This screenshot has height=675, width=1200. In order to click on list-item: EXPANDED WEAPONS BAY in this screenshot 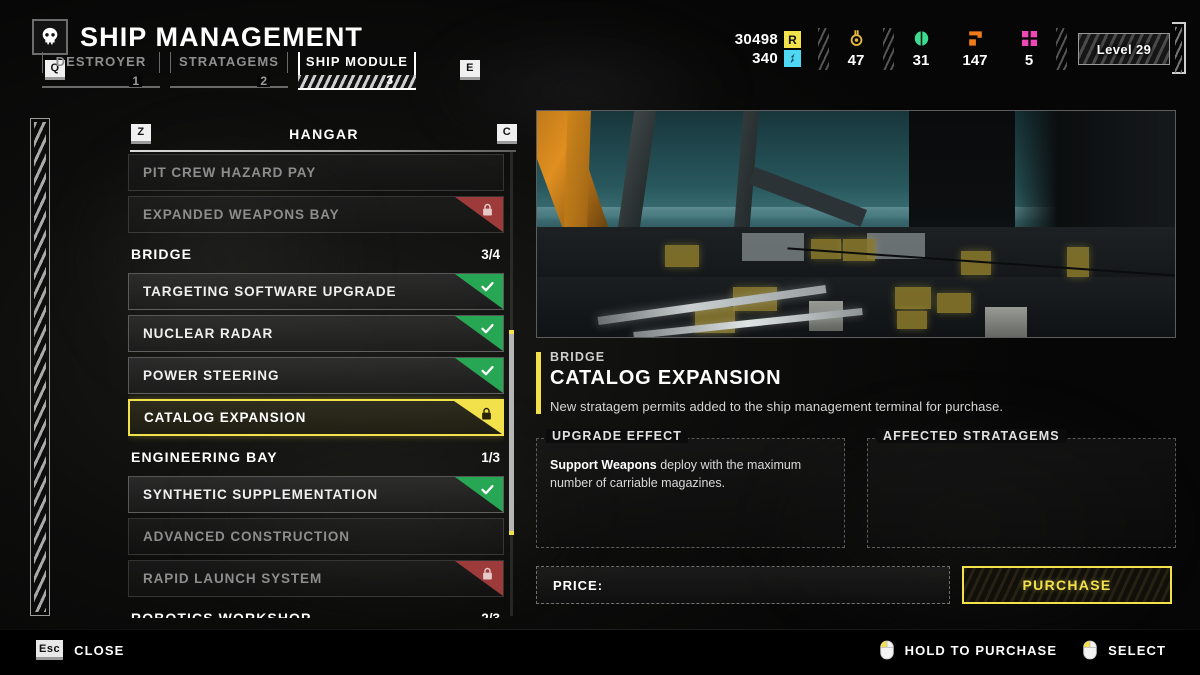, I will do `click(316, 214)`.